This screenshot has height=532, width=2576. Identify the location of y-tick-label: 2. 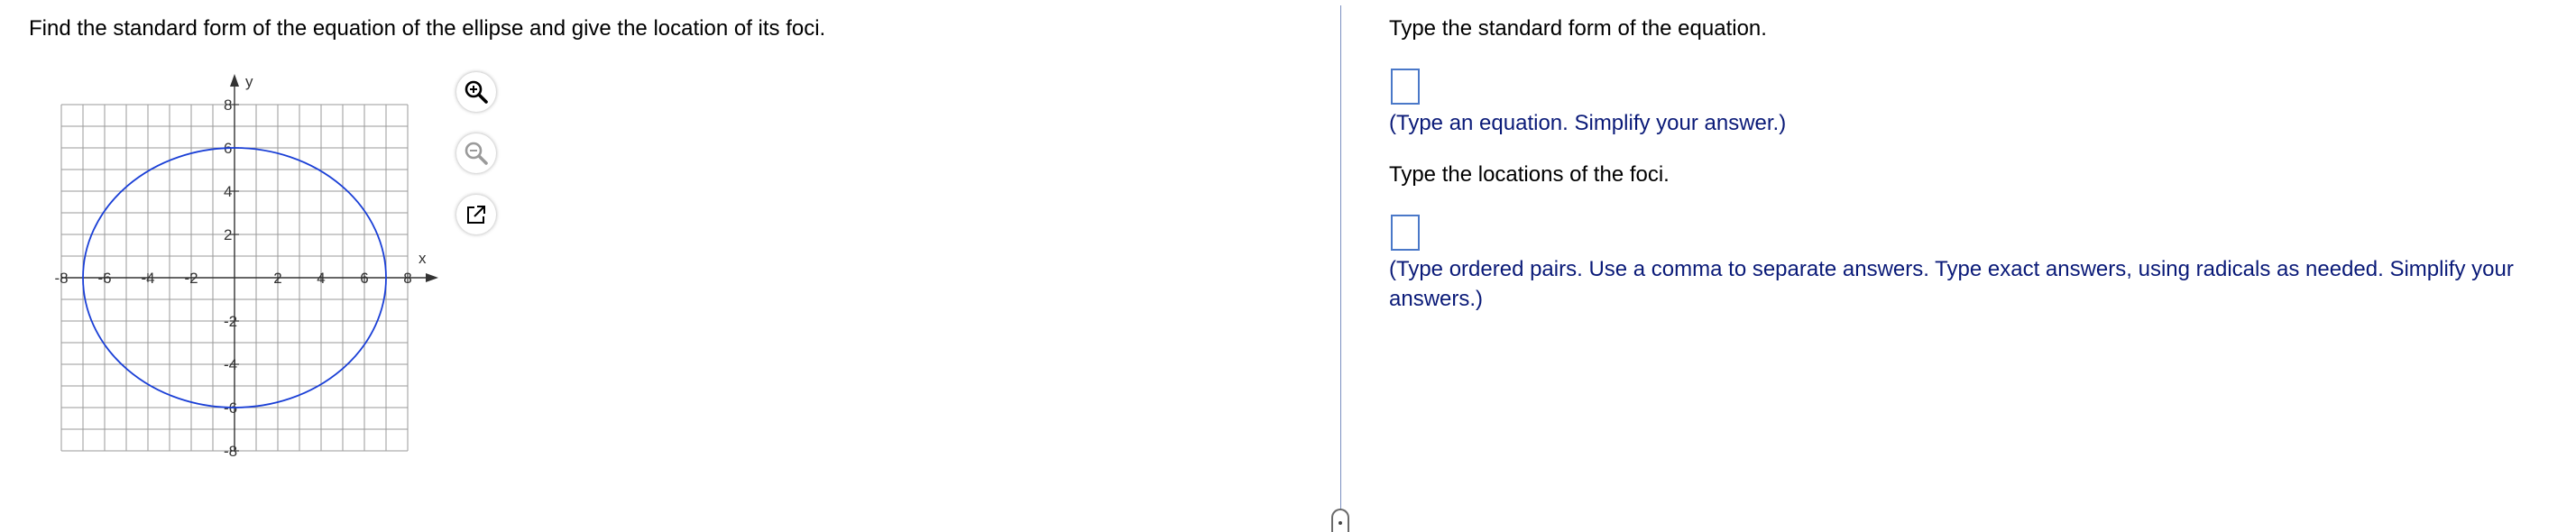
(228, 234).